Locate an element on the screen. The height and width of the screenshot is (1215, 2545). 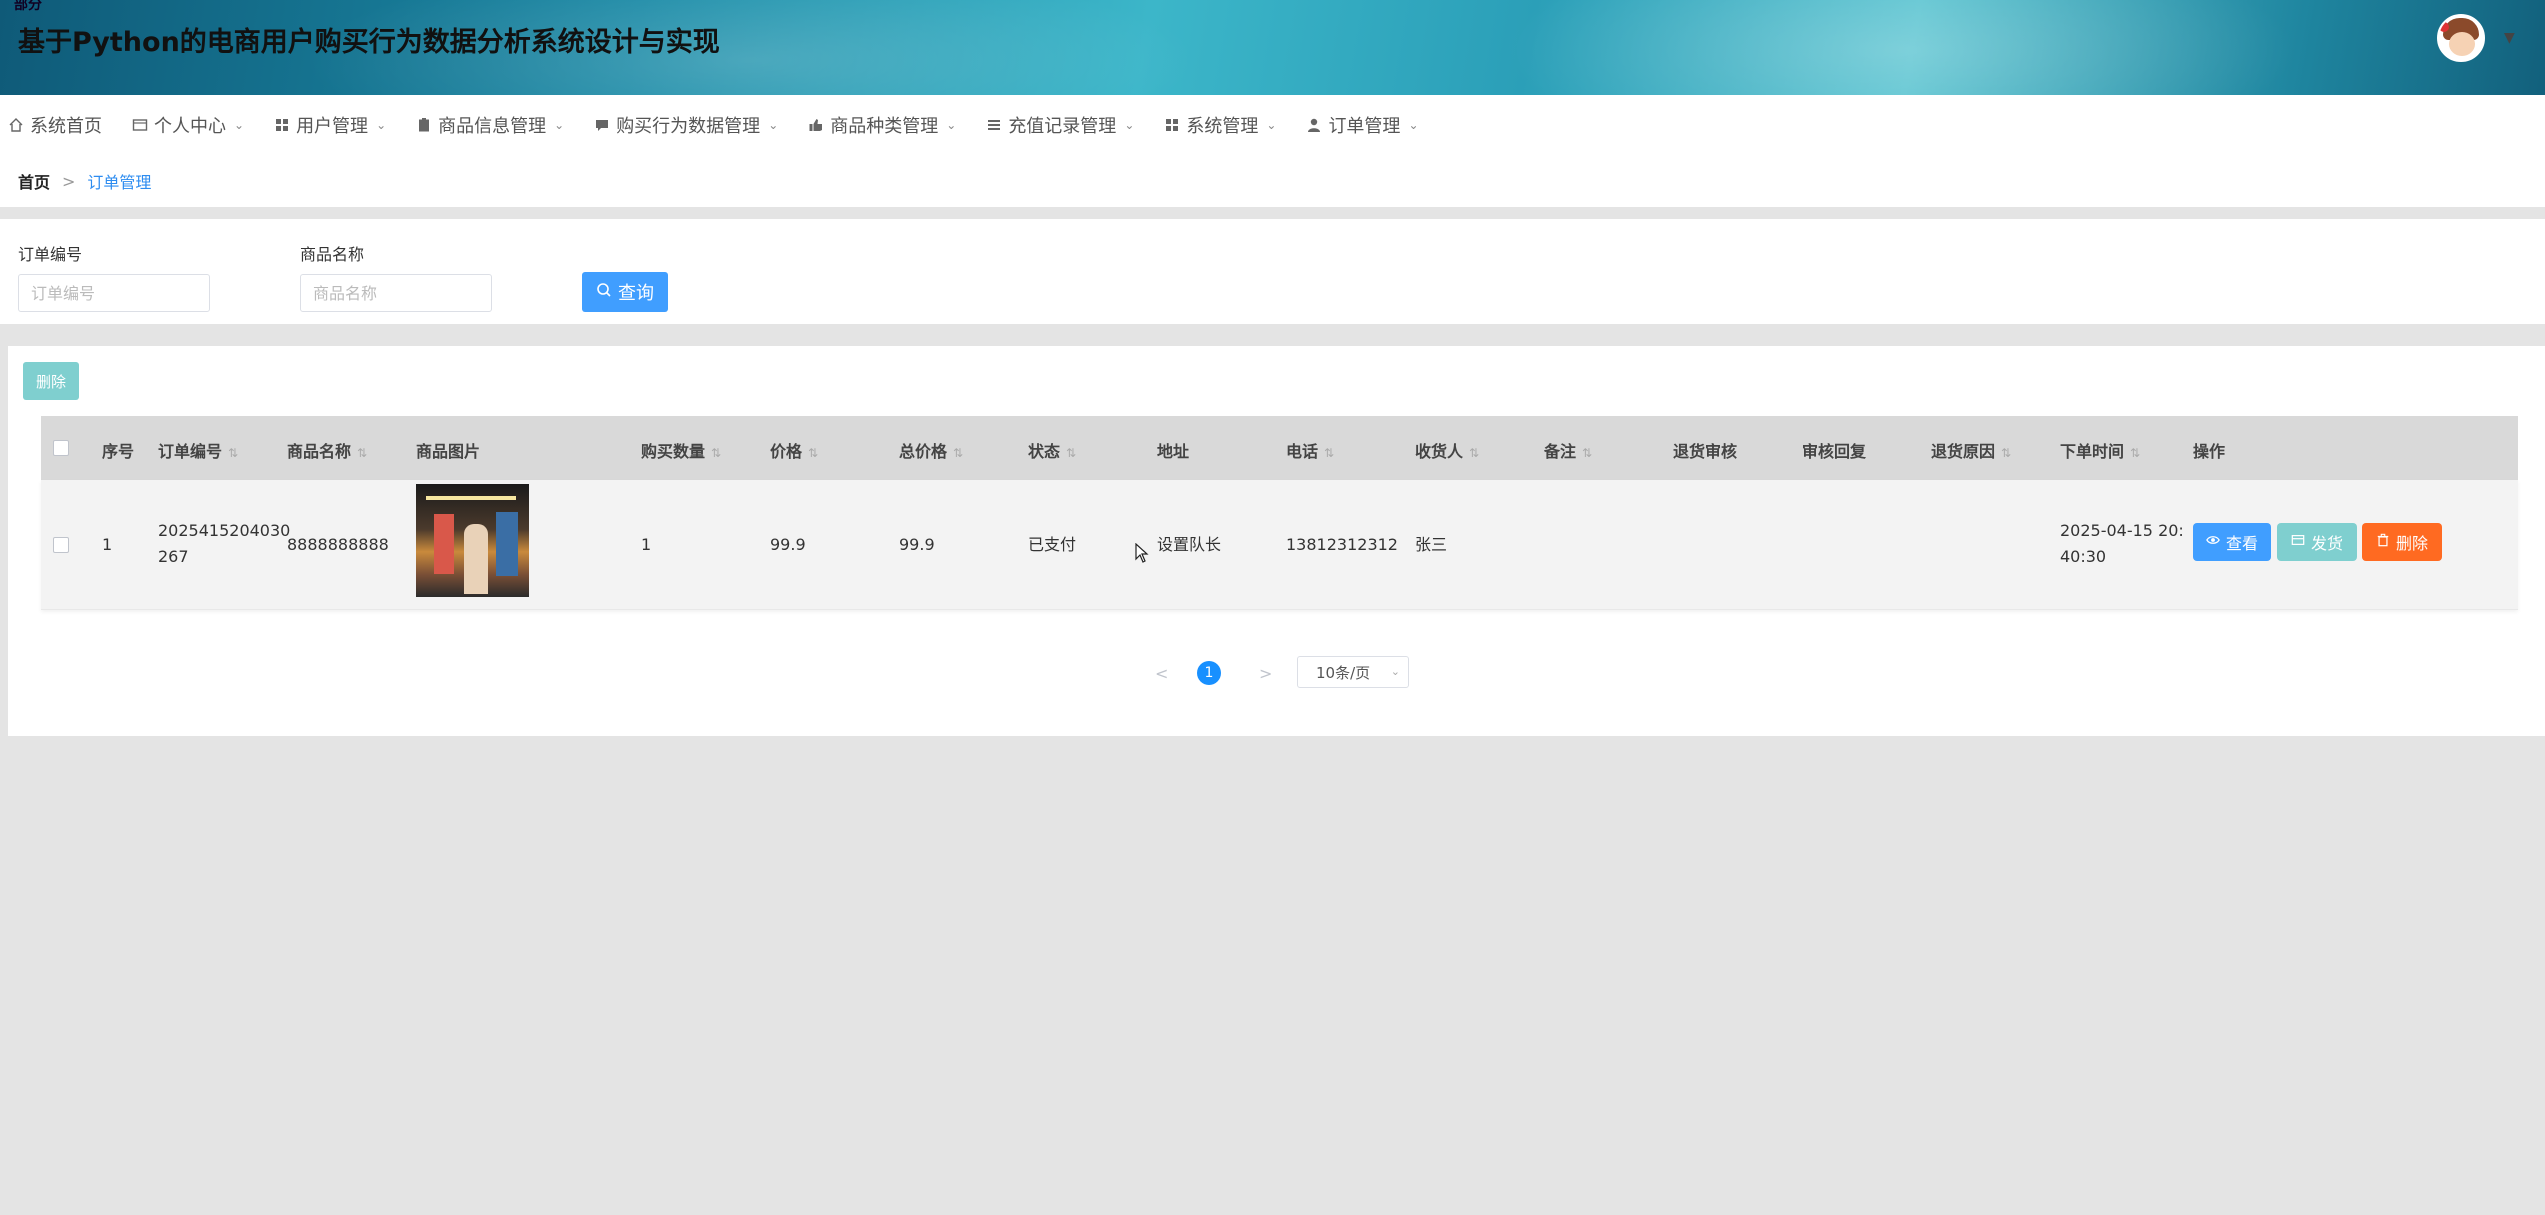
nav-item-label: 用户管理 is located at coordinates (332, 126).